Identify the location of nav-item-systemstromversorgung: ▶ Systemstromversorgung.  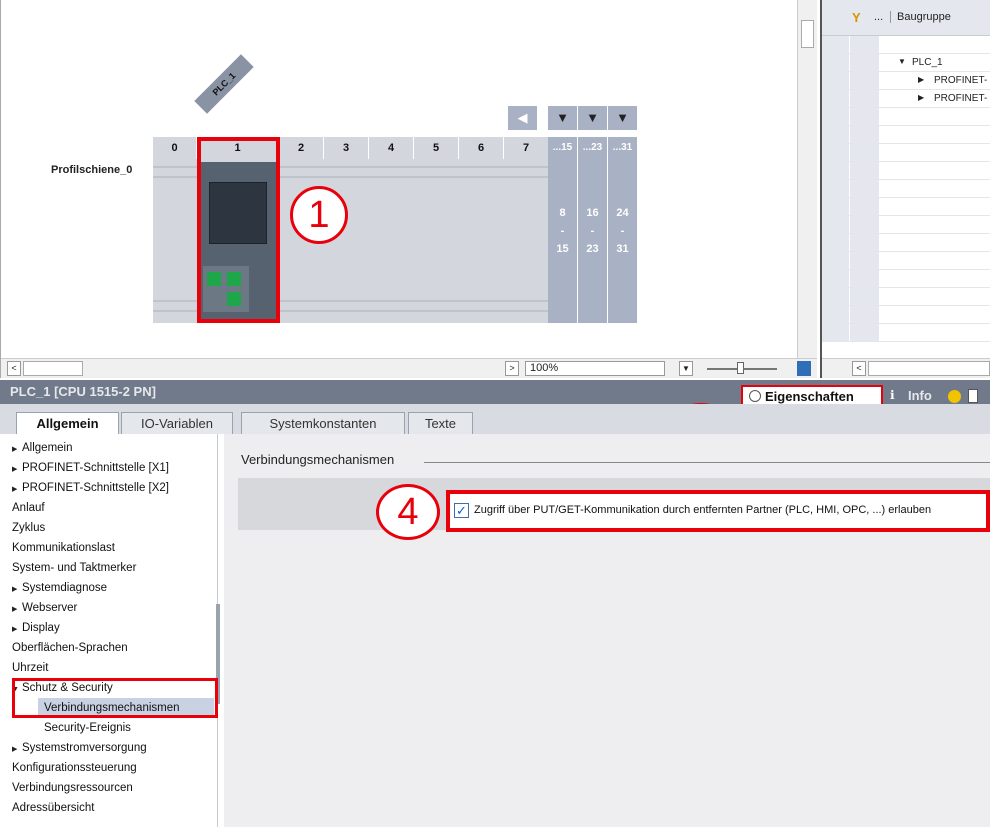
(79, 748).